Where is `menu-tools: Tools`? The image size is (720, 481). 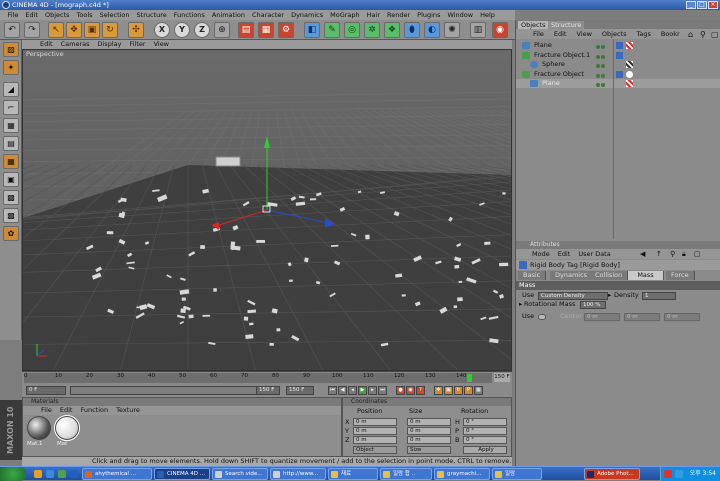
menu-tools: Tools is located at coordinates (84, 15).